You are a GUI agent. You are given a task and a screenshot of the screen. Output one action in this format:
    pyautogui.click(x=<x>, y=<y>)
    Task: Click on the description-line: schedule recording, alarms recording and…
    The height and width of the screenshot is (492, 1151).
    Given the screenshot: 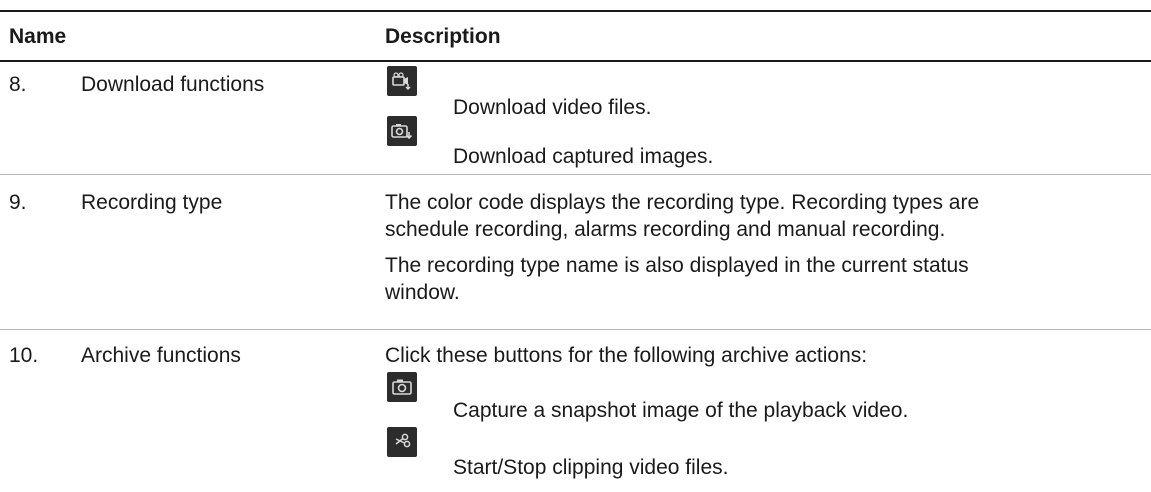 What is the action you would take?
    pyautogui.click(x=665, y=229)
    